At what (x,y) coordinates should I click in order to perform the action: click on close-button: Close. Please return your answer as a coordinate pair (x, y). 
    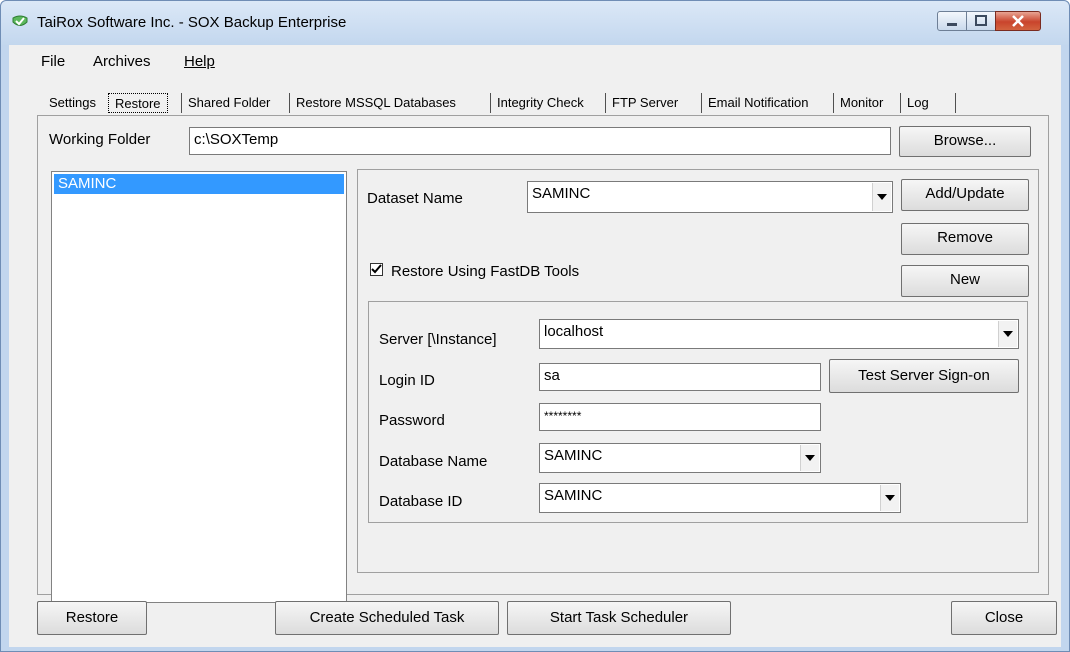
    Looking at the image, I should click on (1004, 618).